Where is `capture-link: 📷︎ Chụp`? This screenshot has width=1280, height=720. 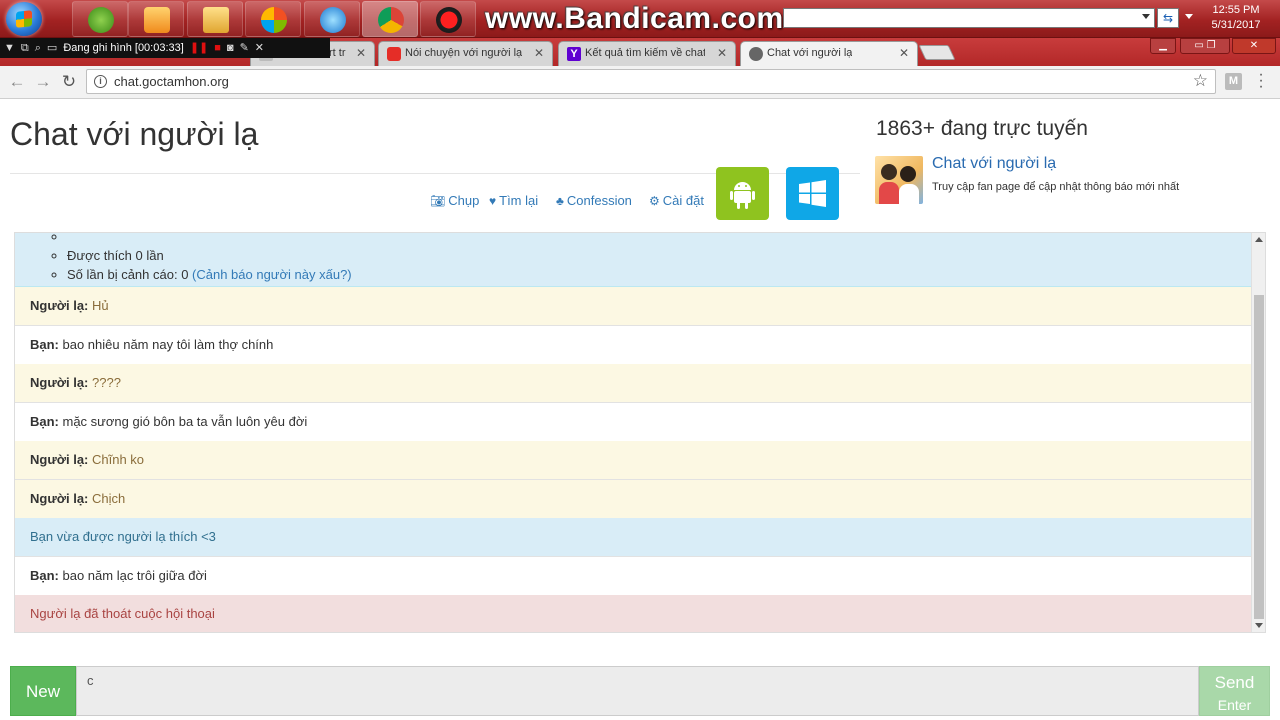 capture-link: 📷︎ Chụp is located at coordinates (454, 200).